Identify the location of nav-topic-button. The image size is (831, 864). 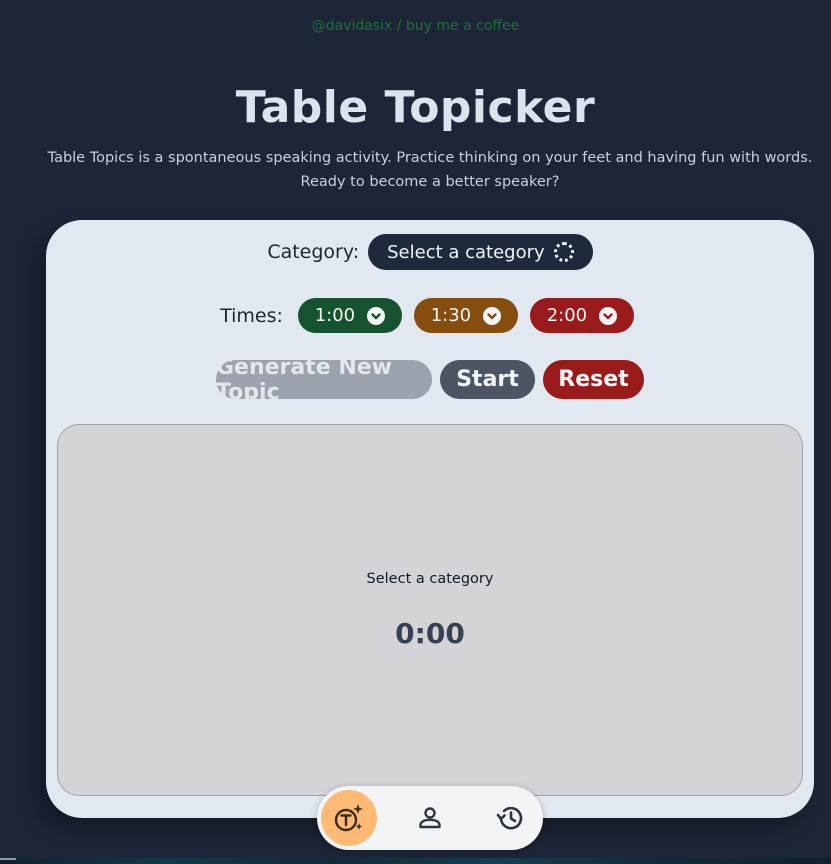
(349, 818).